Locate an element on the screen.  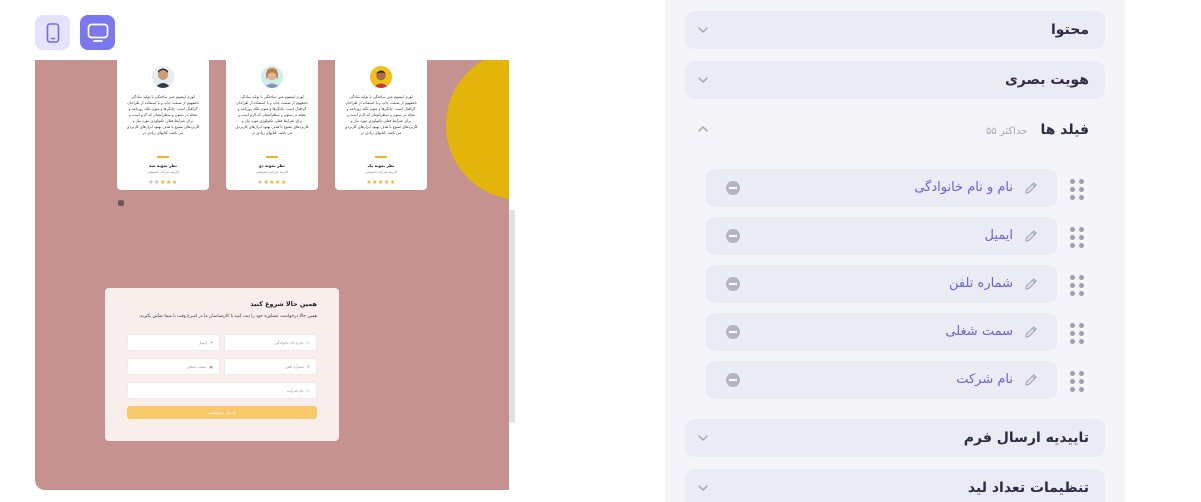
testimonial-name: نظر نمونه سه is located at coordinates (163, 165).